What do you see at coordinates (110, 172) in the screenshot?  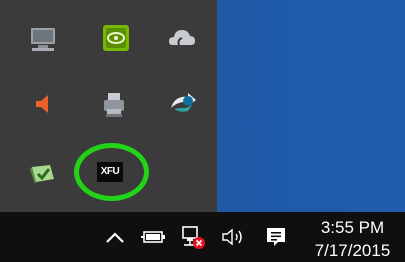 I see `xfu-icon: XFU` at bounding box center [110, 172].